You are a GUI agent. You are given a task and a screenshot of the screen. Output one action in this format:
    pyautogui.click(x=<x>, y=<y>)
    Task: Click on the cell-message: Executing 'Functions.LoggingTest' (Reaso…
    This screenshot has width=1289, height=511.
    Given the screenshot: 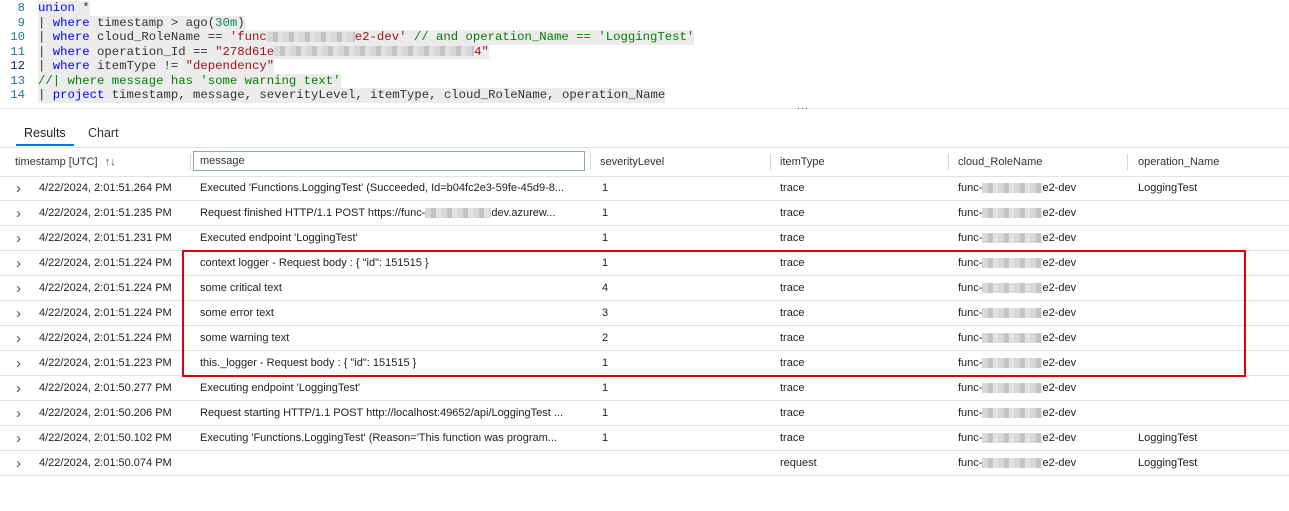 What is the action you would take?
    pyautogui.click(x=378, y=438)
    